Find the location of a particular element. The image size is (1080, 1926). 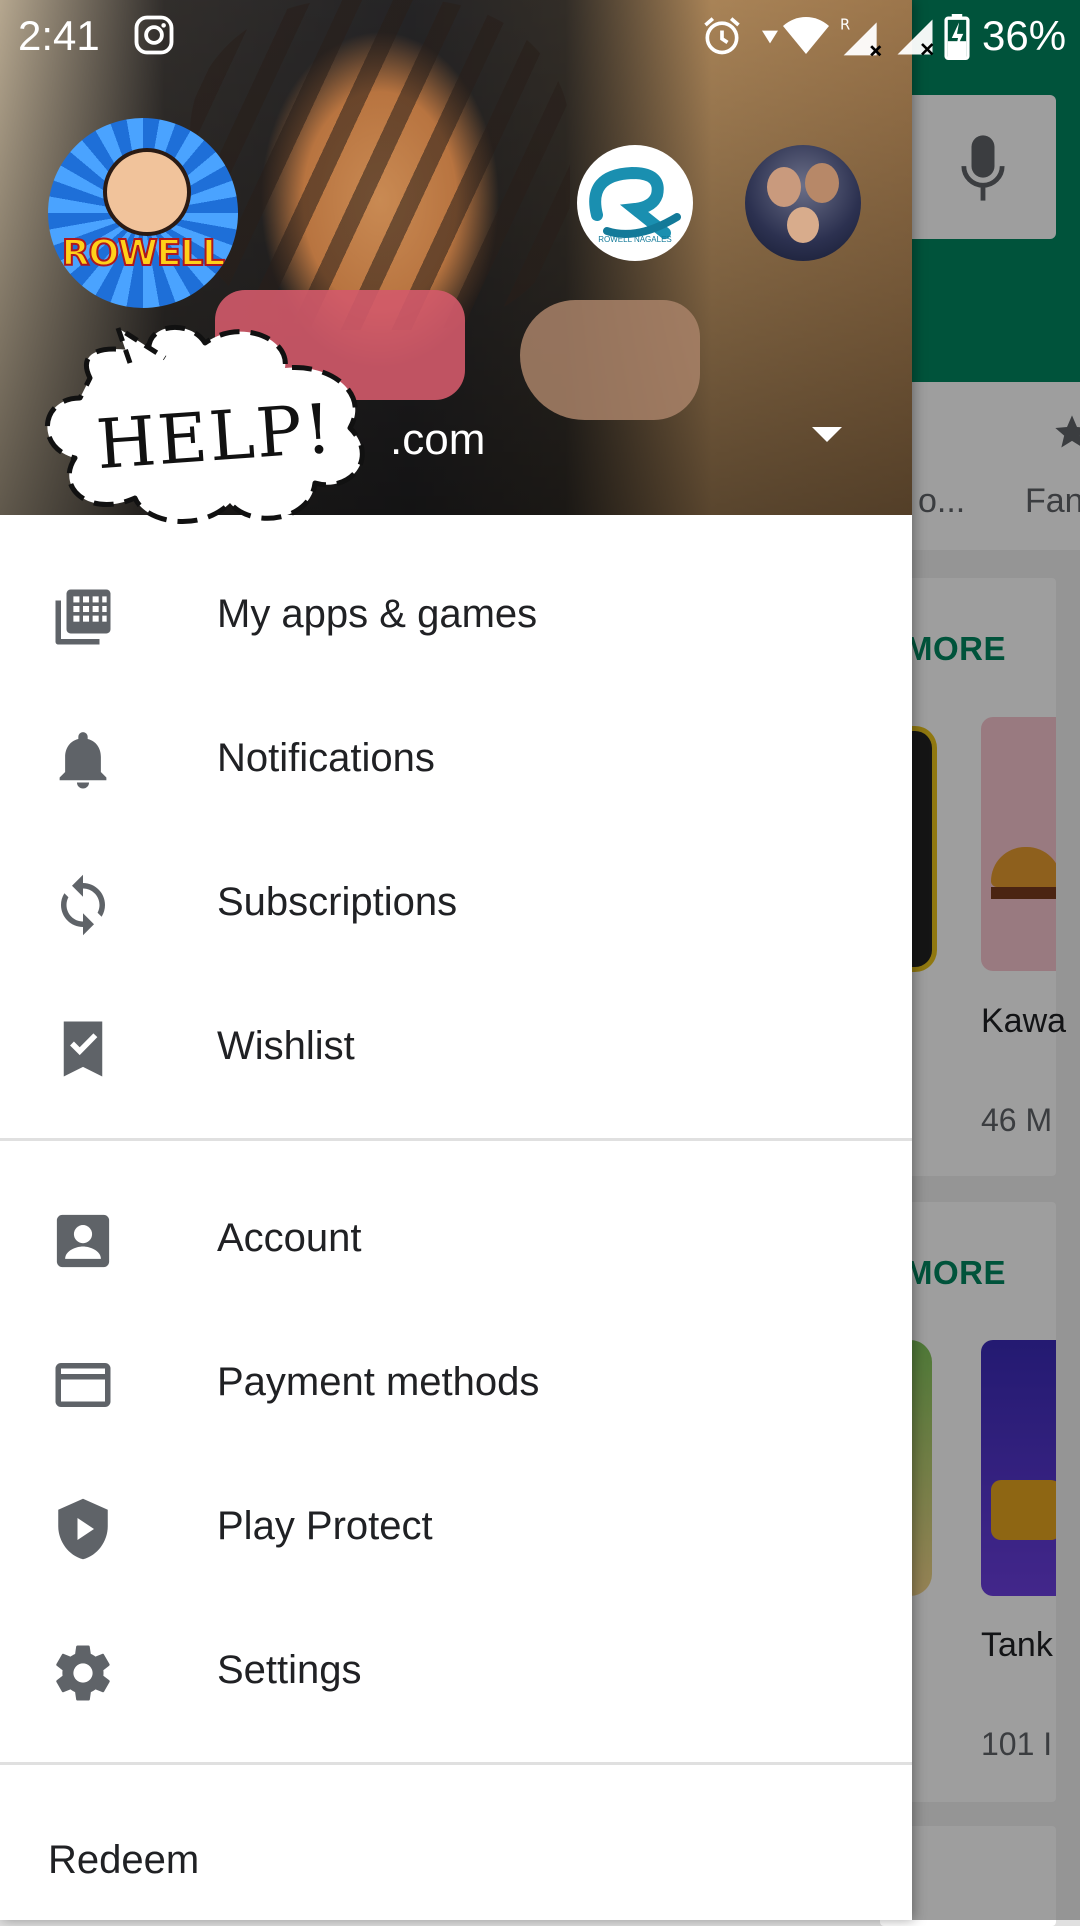

menu-item-label: Settings is located at coordinates (289, 1670).